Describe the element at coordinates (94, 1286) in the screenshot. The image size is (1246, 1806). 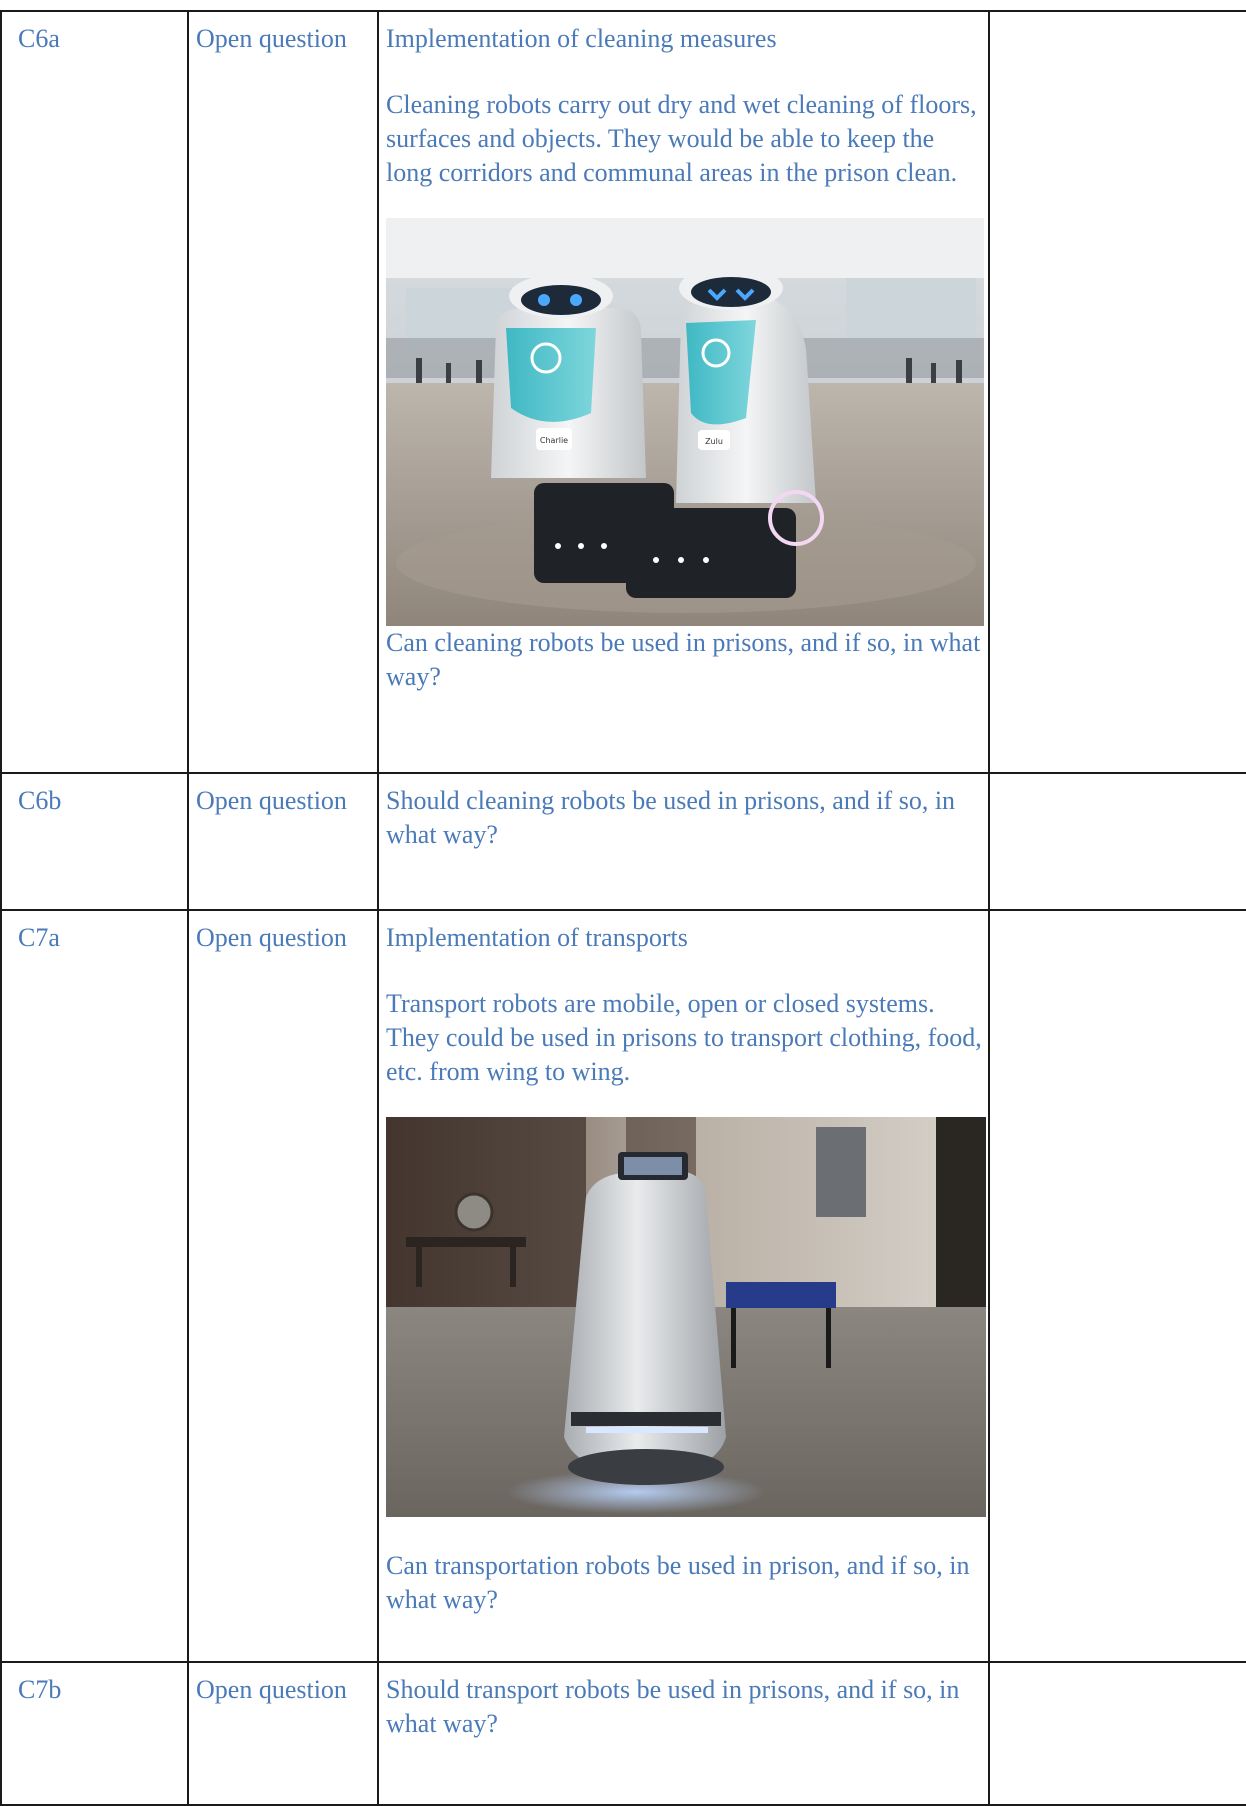
I see `question-code: C7a` at that location.